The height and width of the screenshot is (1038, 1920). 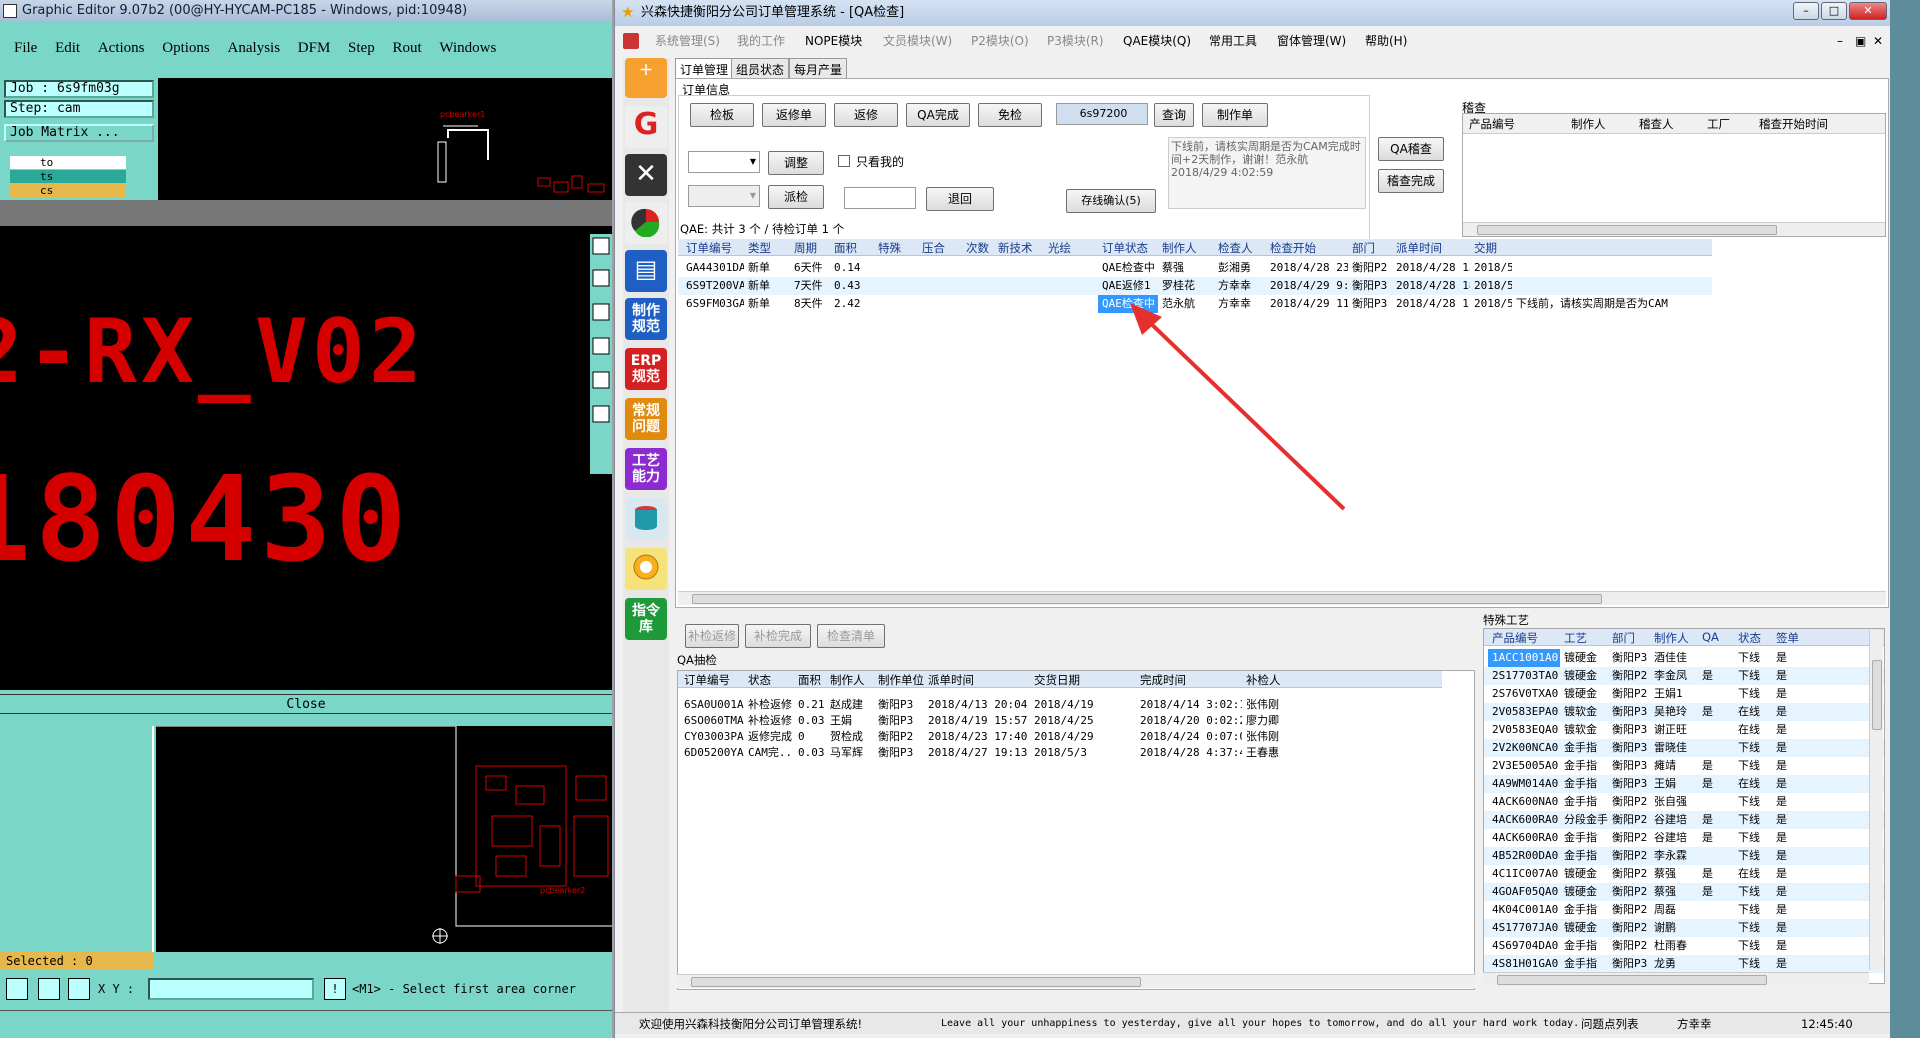 What do you see at coordinates (460, 45) in the screenshot?
I see `menu-windows: Windows` at bounding box center [460, 45].